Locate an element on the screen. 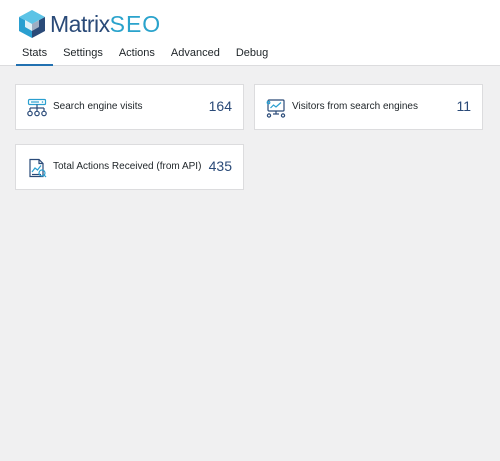 This screenshot has width=500, height=461. brand-name: MatrixSEO is located at coordinates (105, 24).